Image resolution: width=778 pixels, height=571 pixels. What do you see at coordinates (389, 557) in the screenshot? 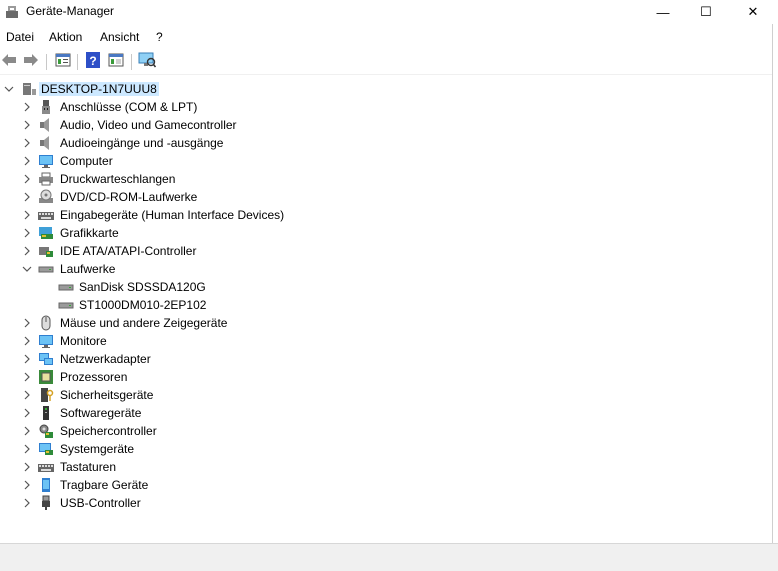
I see `status-bar` at bounding box center [389, 557].